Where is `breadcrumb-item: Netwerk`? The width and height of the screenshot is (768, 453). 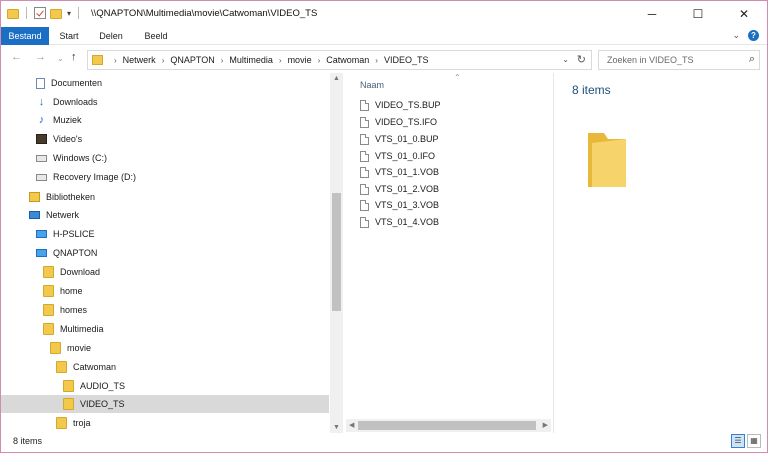
breadcrumb-item: Netwerk is located at coordinates (139, 60).